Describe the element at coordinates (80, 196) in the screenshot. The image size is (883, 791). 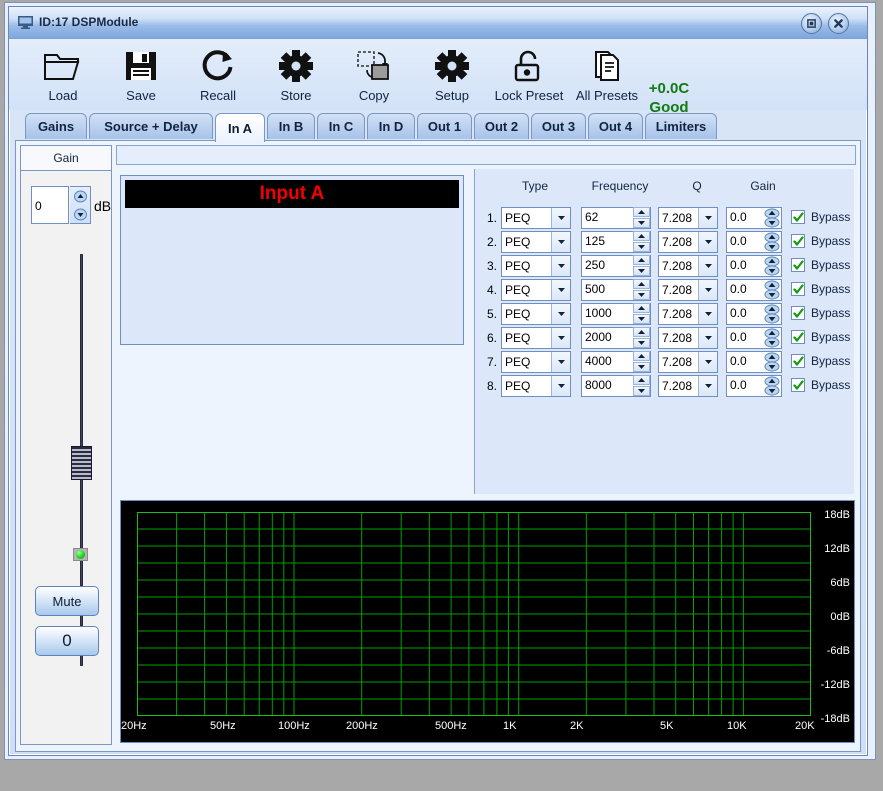
I see `gain-spin-up` at that location.